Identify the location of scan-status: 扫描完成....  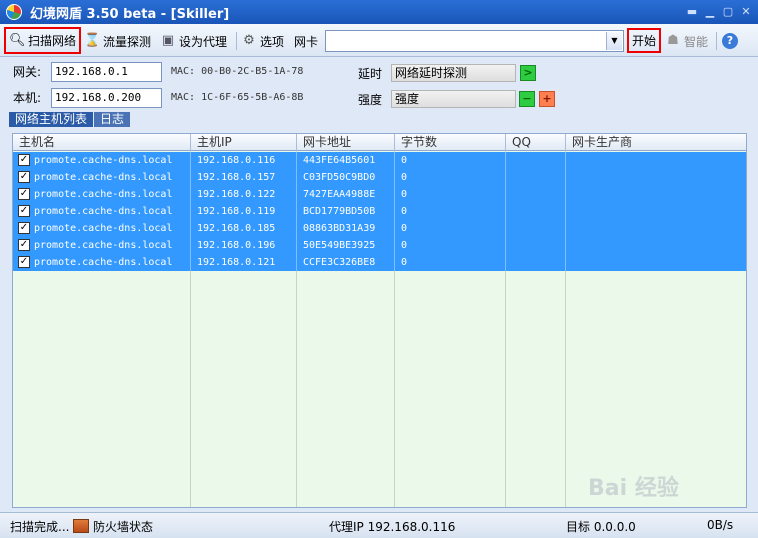
(40, 527).